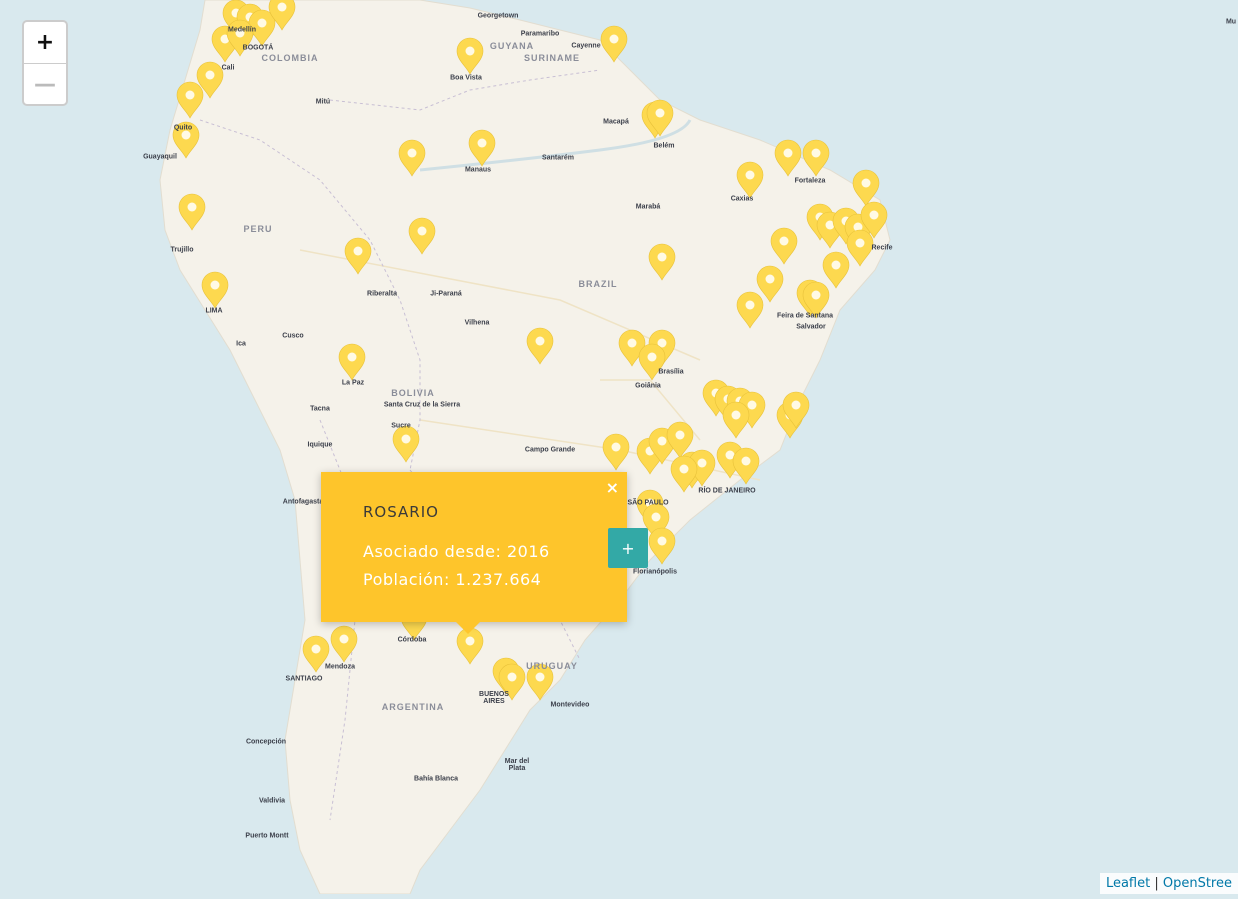 This screenshot has height=899, width=1238. What do you see at coordinates (742, 199) in the screenshot?
I see `city-label: Caxias` at bounding box center [742, 199].